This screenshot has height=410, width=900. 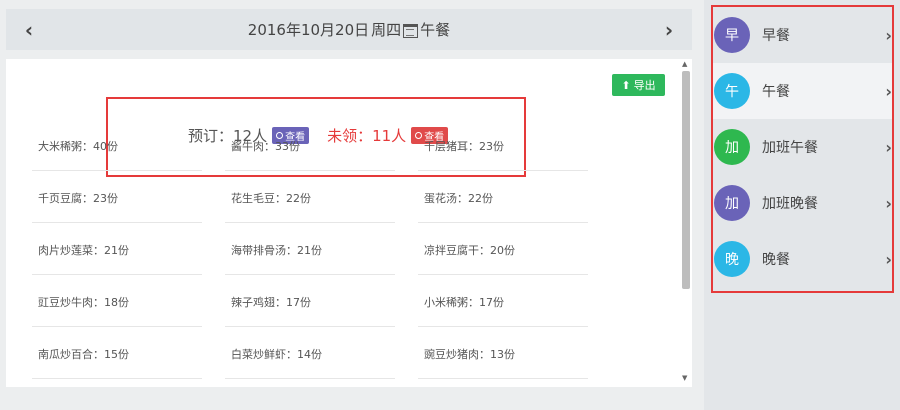 I want to click on dish-item: 肉片炒莲菜：21份, so click(x=117, y=249).